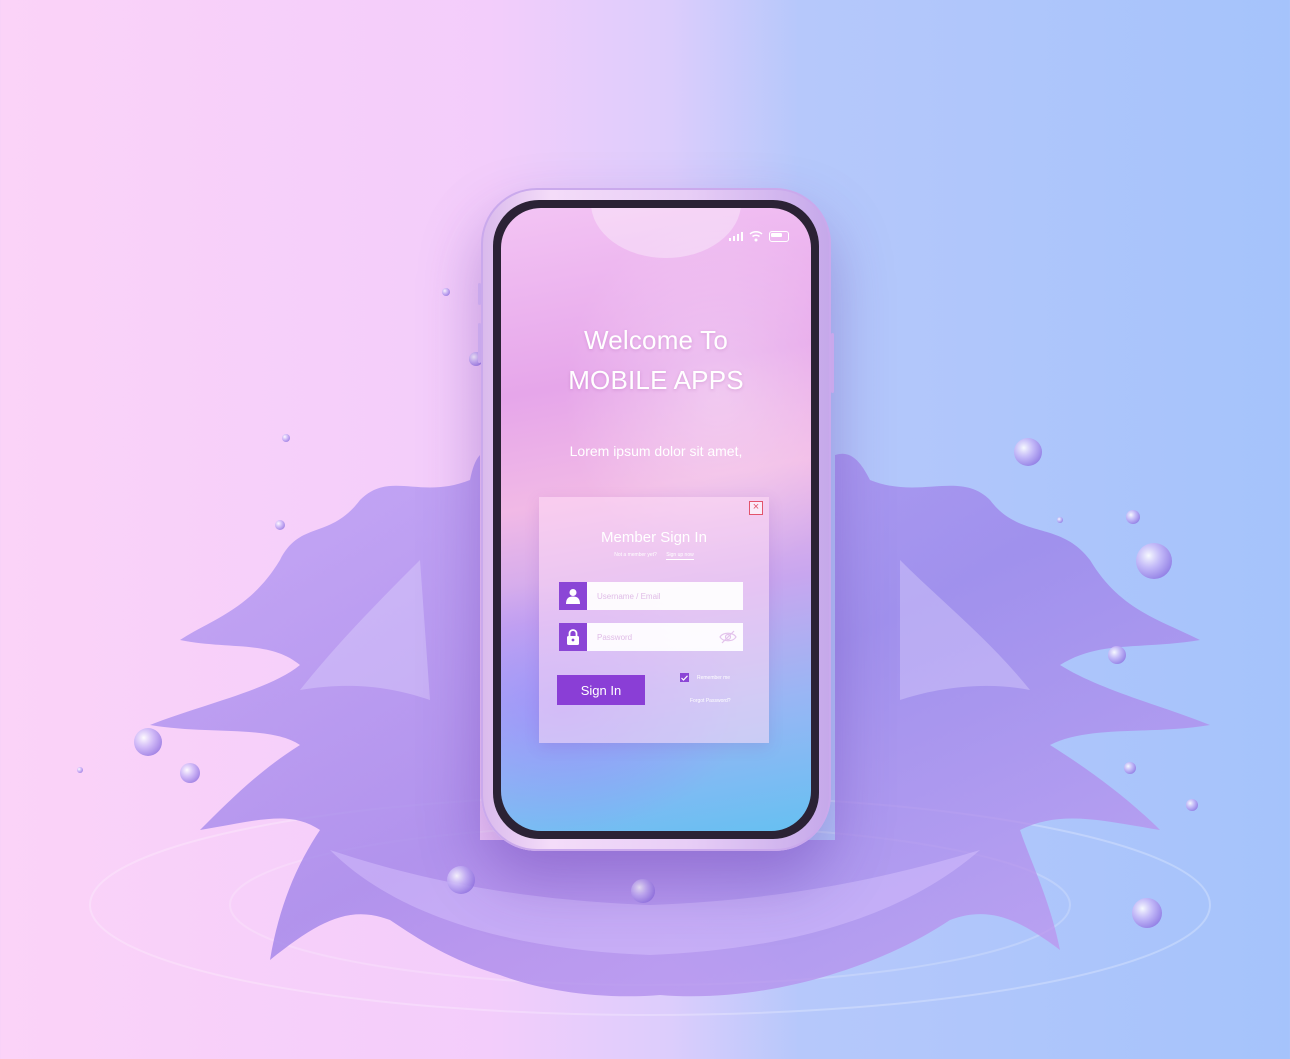  What do you see at coordinates (635, 555) in the screenshot?
I see `not-member-text: Not a member yet?` at bounding box center [635, 555].